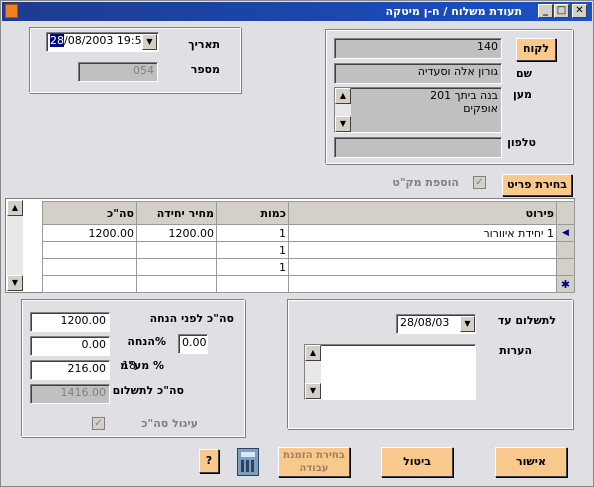 Image resolution: width=594 pixels, height=487 pixels. I want to click on grid-scroll-down-icon: ▼, so click(15, 283).